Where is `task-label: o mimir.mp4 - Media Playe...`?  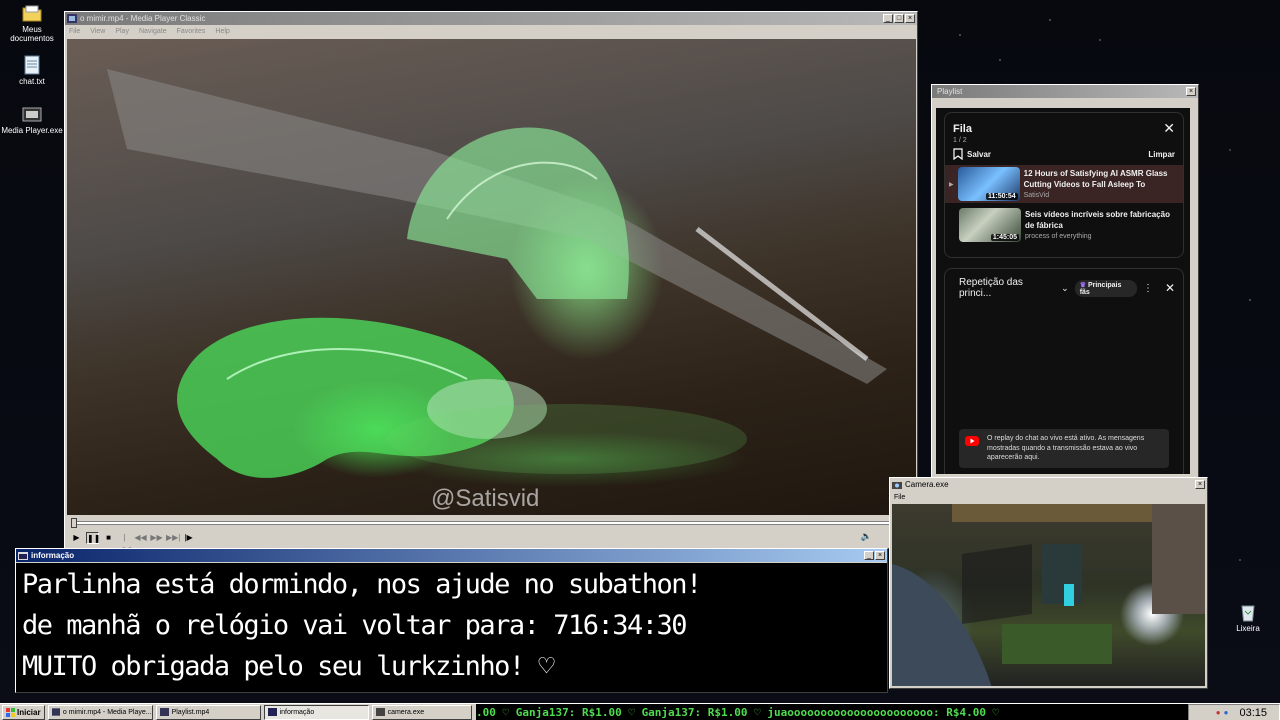
task-label: o mimir.mp4 - Media Playe... is located at coordinates (107, 712).